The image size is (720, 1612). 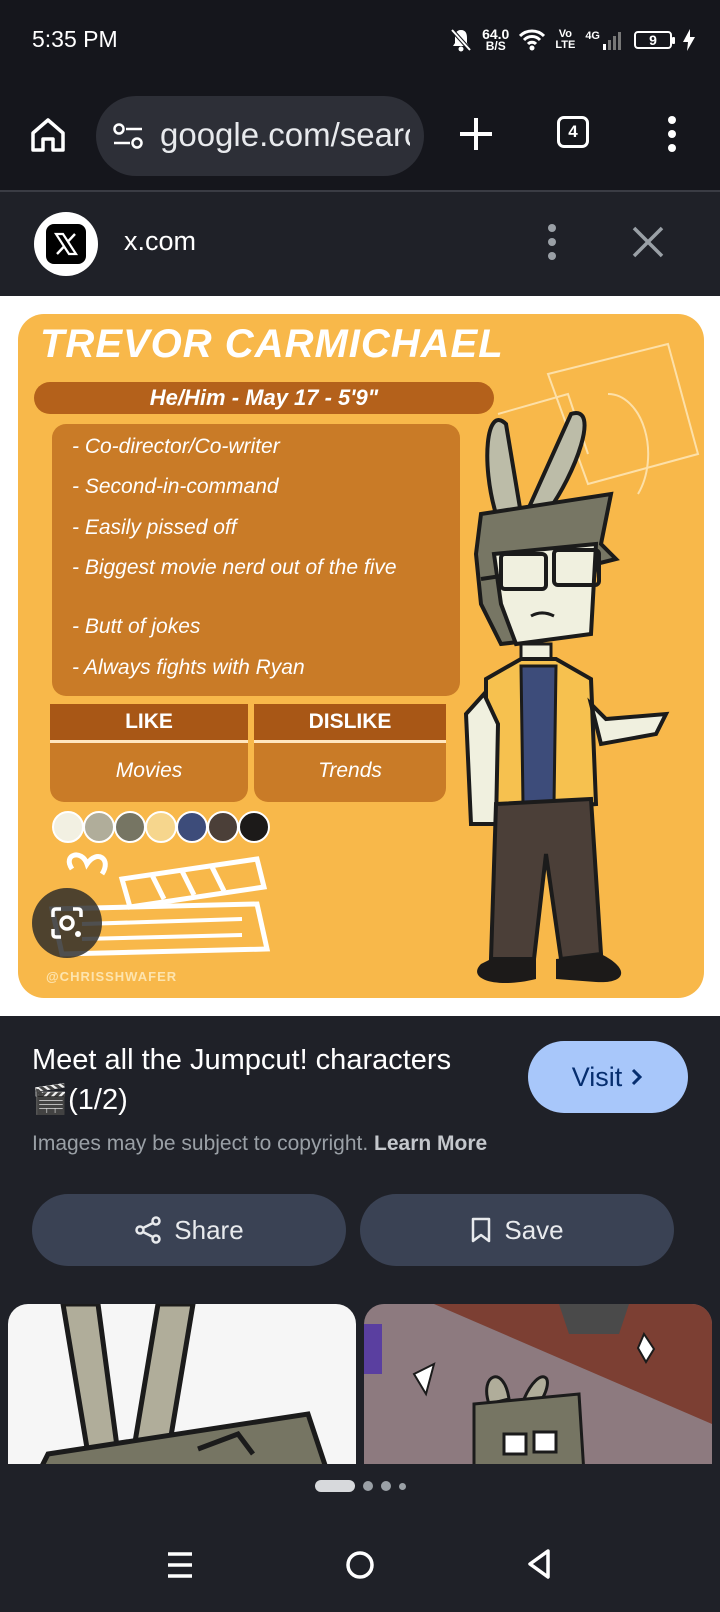 I want to click on share-label: Share, so click(x=209, y=1229).